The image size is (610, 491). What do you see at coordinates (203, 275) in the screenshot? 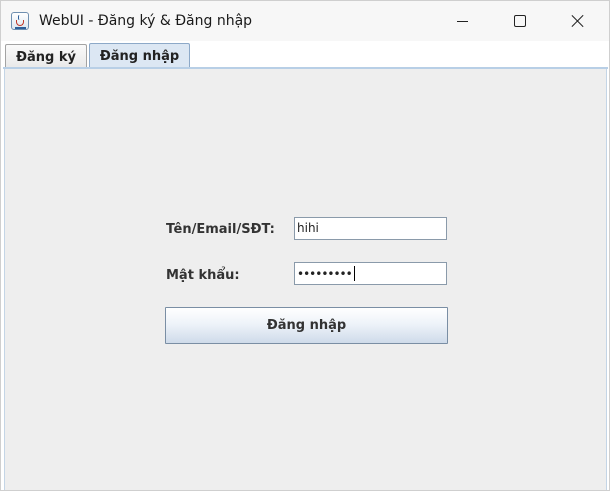
I see `password-label: Mật khẩu:` at bounding box center [203, 275].